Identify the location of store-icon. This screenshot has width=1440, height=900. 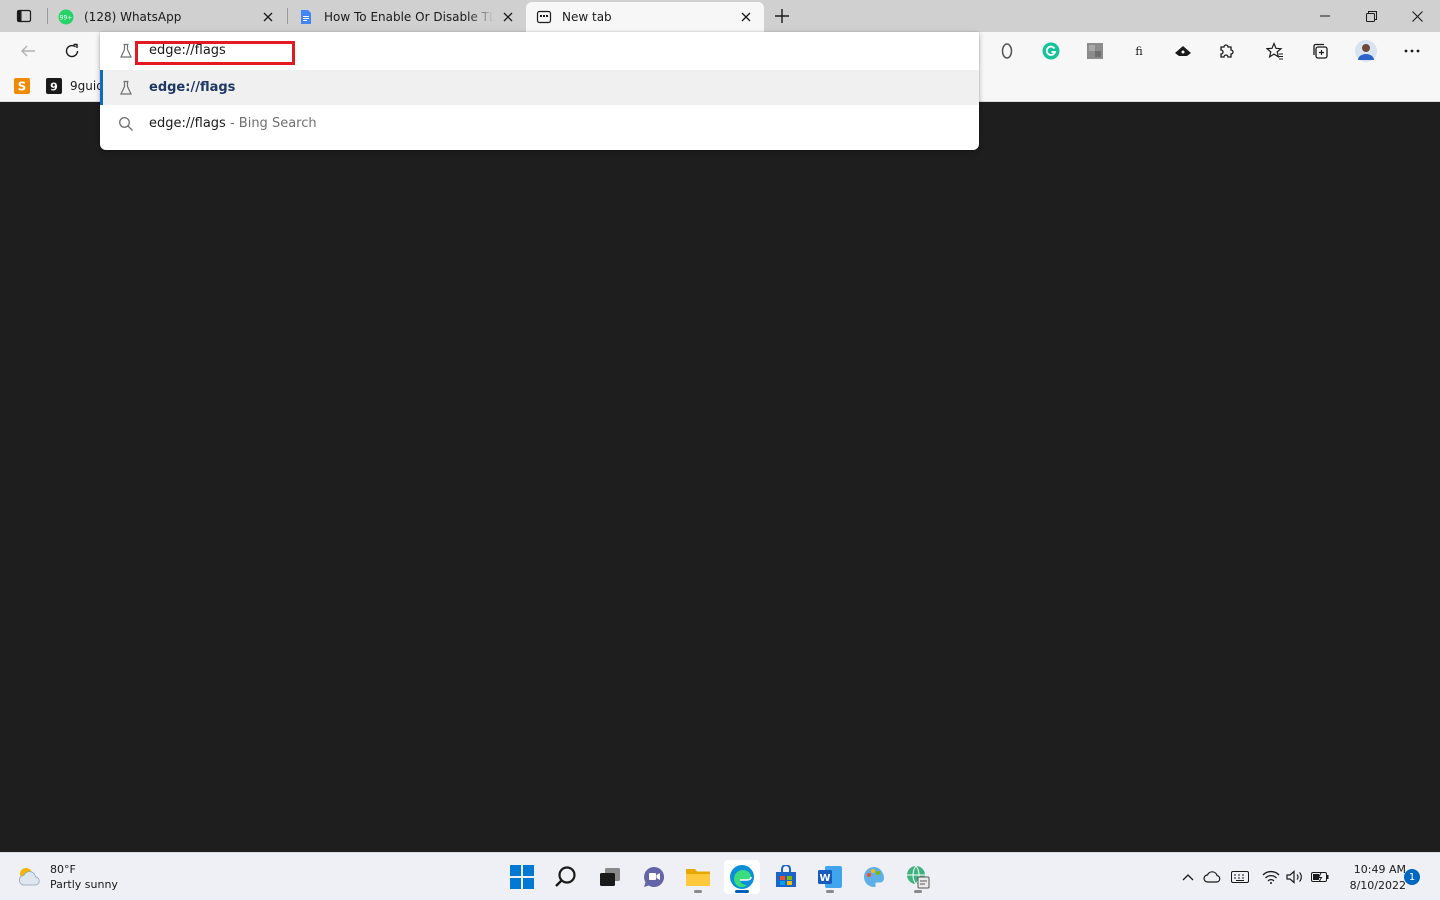
(786, 876).